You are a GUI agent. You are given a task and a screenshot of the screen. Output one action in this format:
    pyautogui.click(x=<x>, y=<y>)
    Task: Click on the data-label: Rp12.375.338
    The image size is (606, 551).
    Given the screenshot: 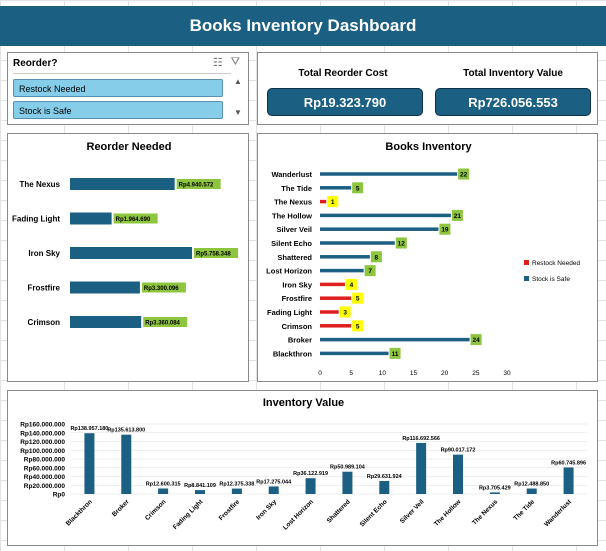 What is the action you would take?
    pyautogui.click(x=236, y=485)
    